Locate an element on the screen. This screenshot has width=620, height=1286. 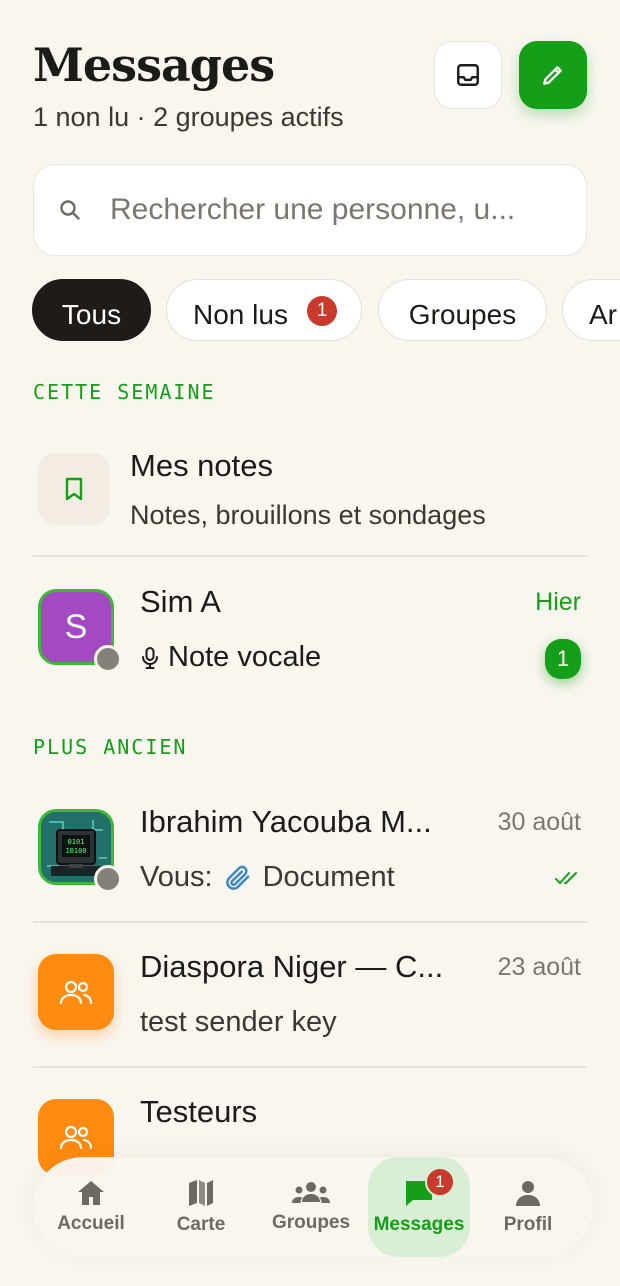
nav-label: Accueil is located at coordinates (91, 1223).